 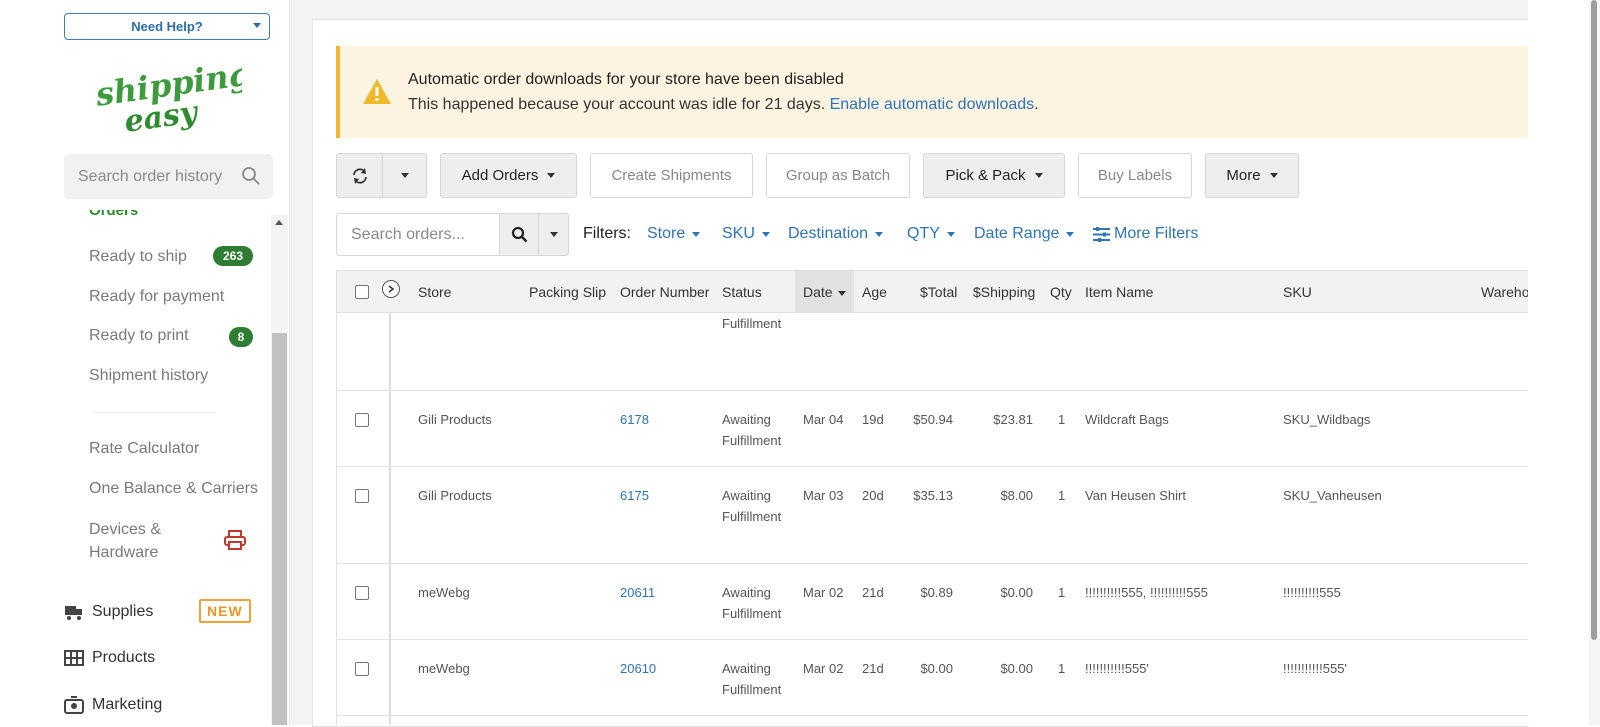 What do you see at coordinates (391, 289) in the screenshot?
I see `expand-columns-button` at bounding box center [391, 289].